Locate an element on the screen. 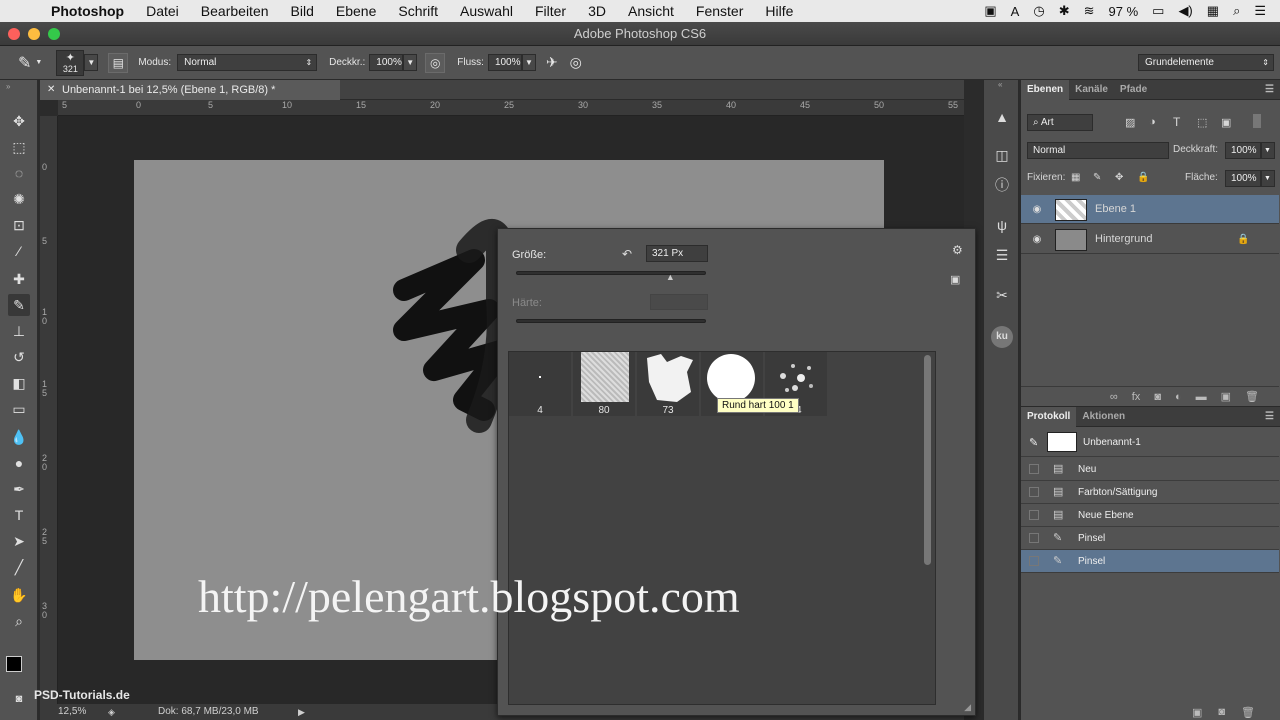  snapshot-camera-icon: ◙ is located at coordinates (1221, 712).